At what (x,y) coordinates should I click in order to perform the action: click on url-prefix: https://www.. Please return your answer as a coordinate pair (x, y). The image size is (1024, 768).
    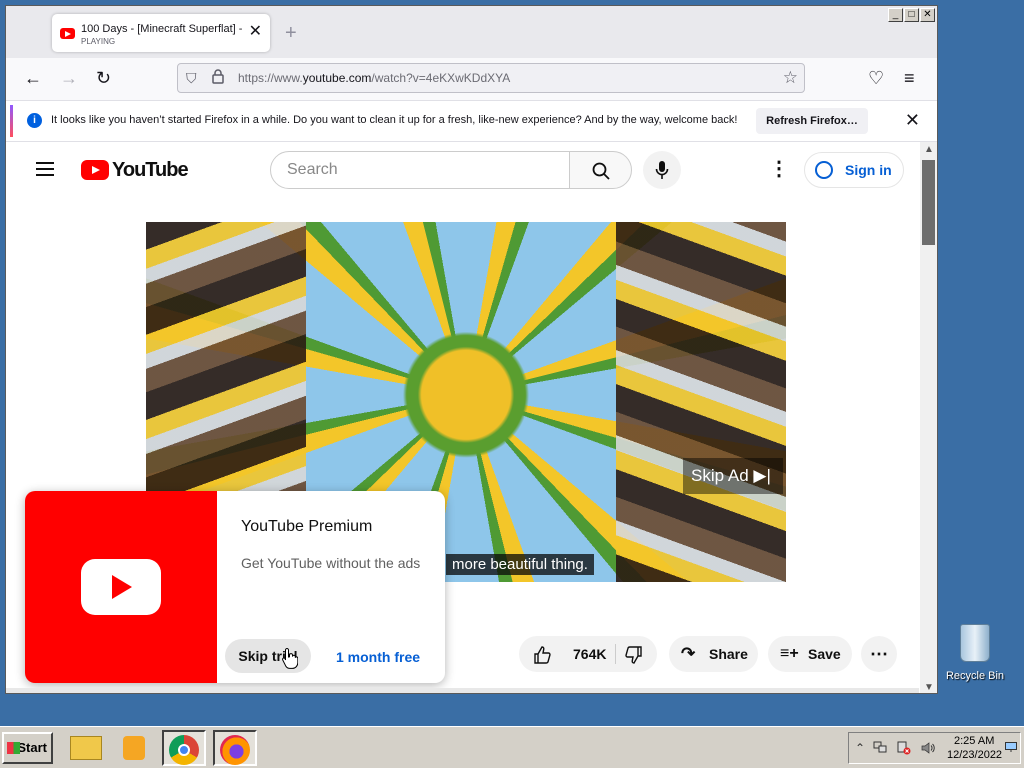
    Looking at the image, I should click on (270, 78).